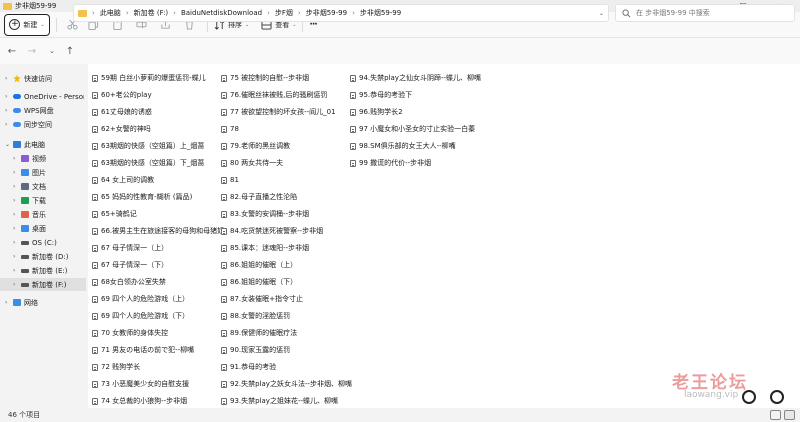  Describe the element at coordinates (128, 180) in the screenshot. I see `file-name: 64 女上司的调教` at that location.